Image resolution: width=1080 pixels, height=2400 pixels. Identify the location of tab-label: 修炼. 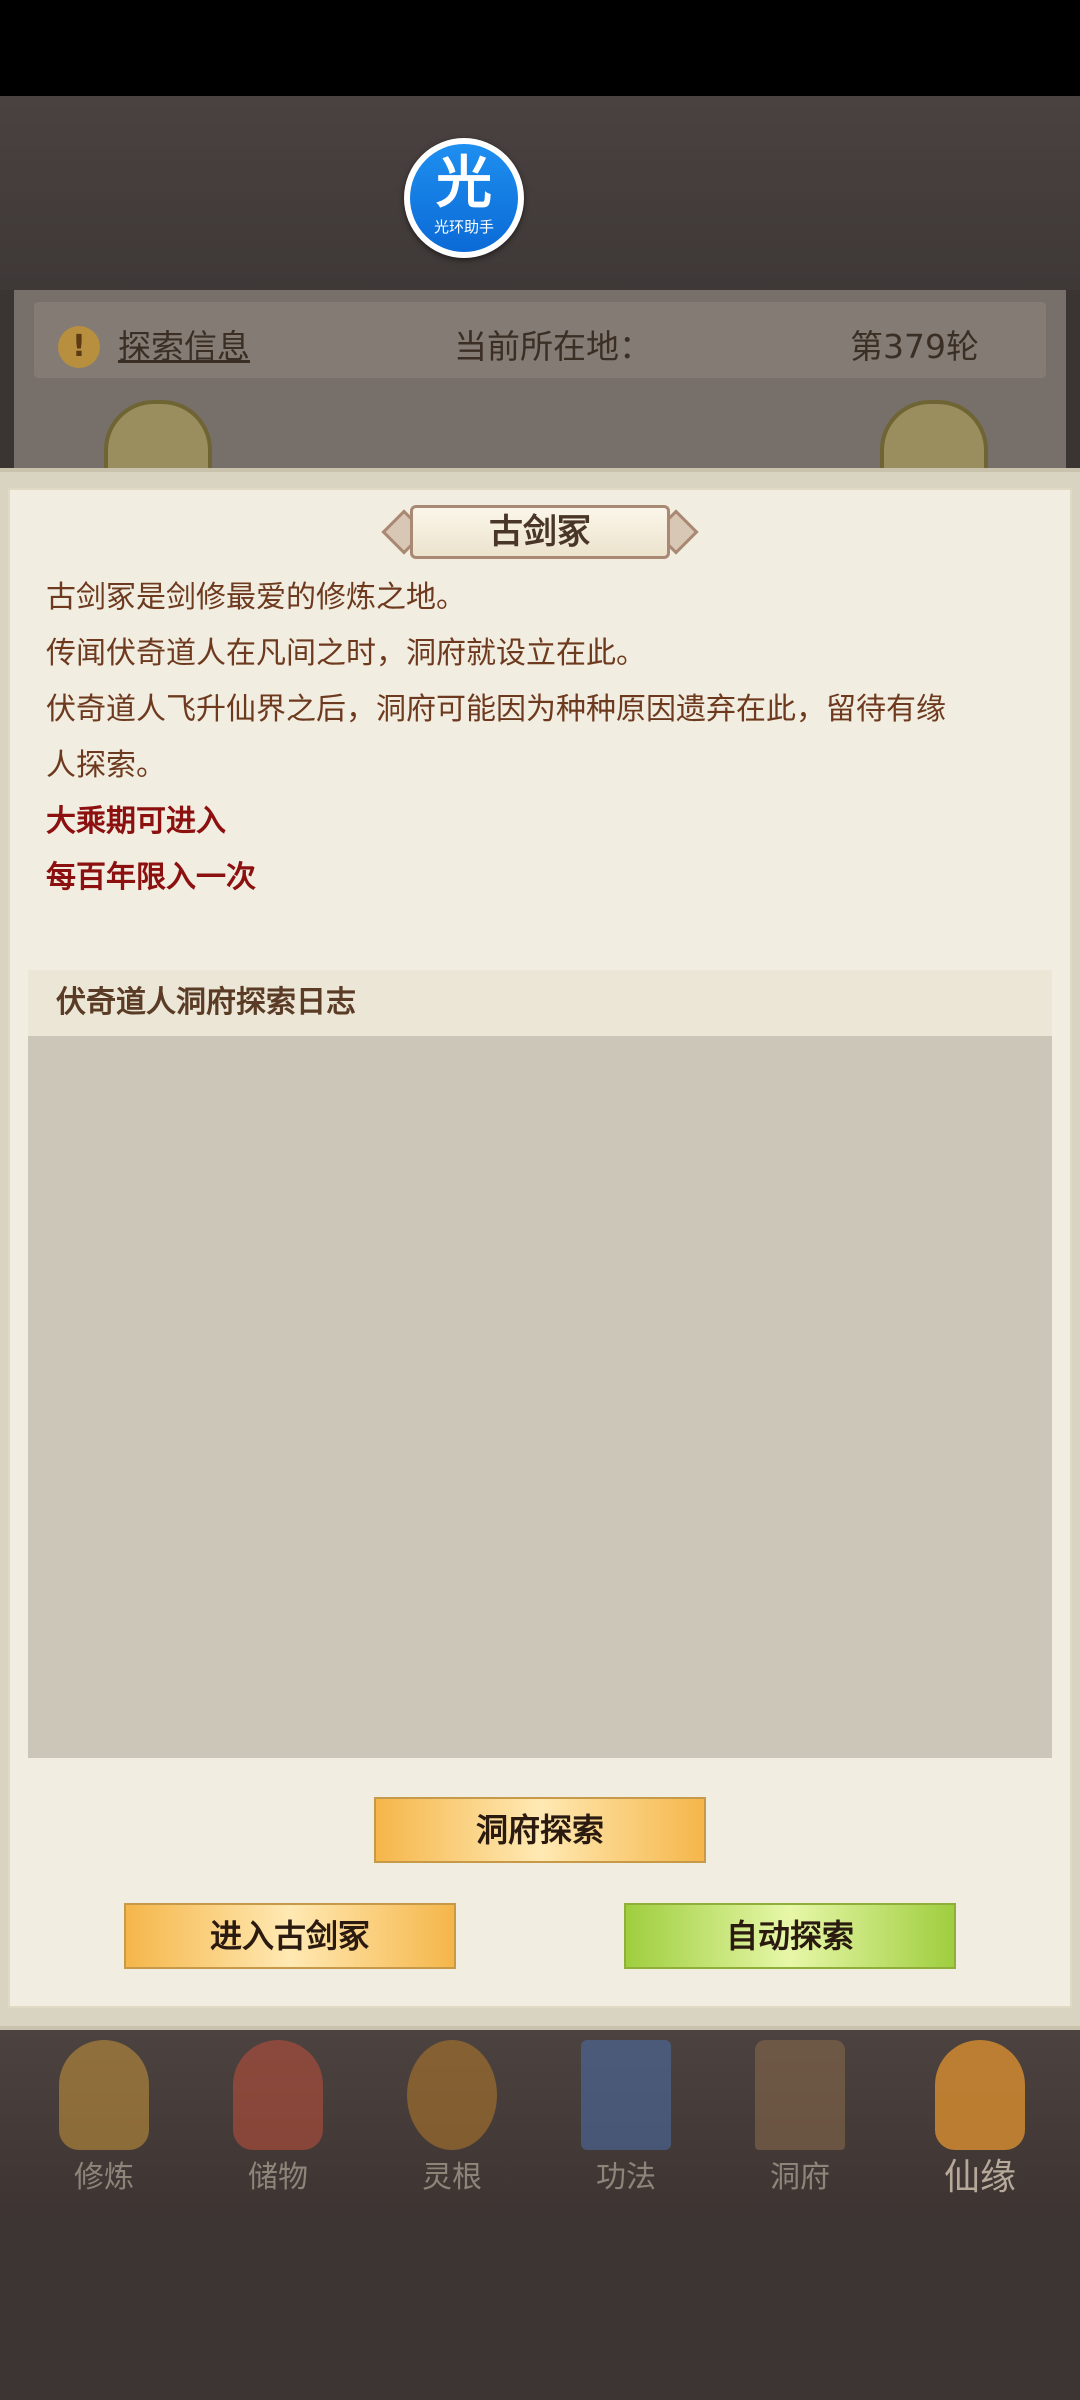
(104, 2177).